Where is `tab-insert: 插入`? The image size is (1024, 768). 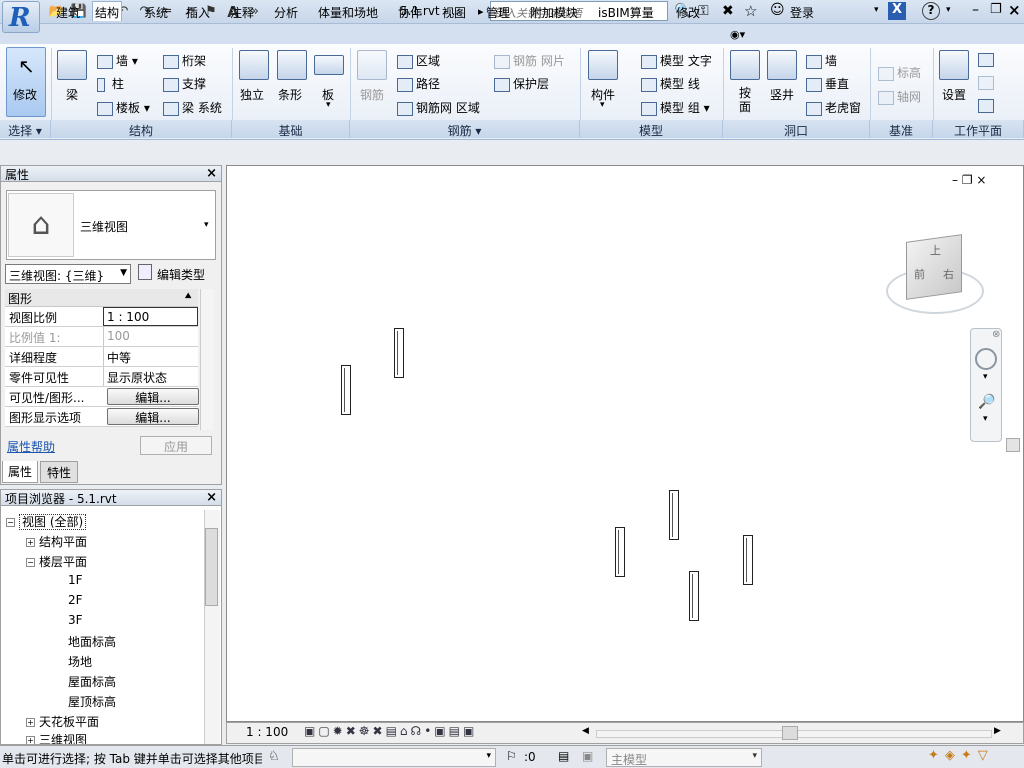 tab-insert: 插入 is located at coordinates (198, 12).